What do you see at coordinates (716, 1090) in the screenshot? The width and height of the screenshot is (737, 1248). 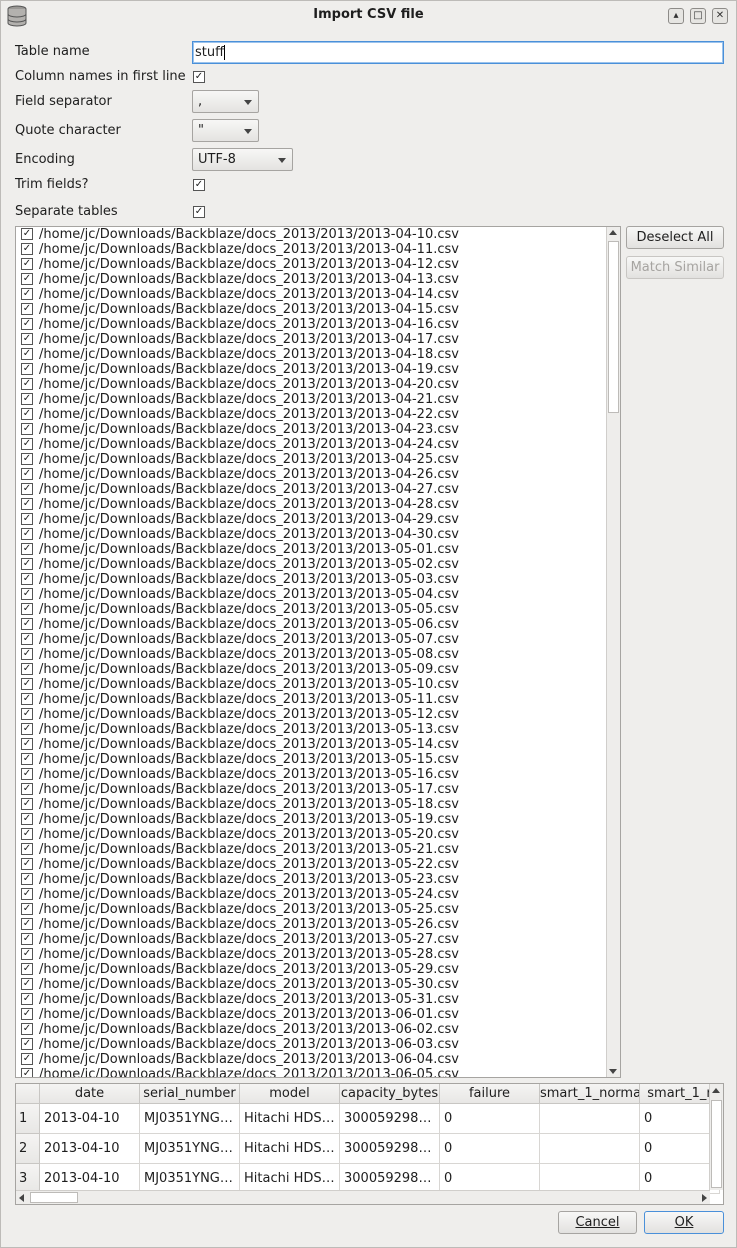 I see `scroll-up-arrow-icon` at bounding box center [716, 1090].